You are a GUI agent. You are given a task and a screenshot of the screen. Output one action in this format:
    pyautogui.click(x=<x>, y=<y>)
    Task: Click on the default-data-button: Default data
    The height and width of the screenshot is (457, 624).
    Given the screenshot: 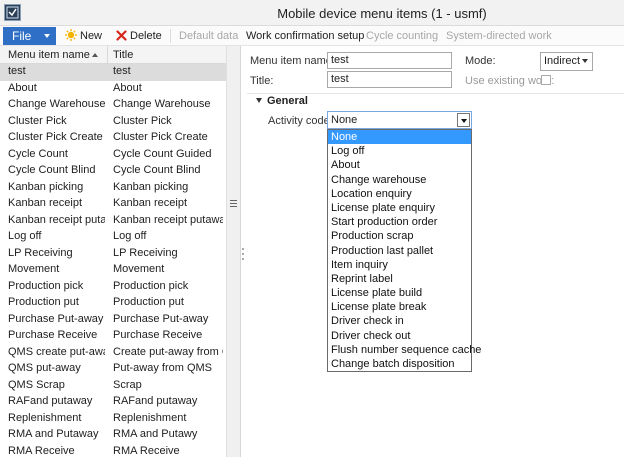 What is the action you would take?
    pyautogui.click(x=208, y=36)
    